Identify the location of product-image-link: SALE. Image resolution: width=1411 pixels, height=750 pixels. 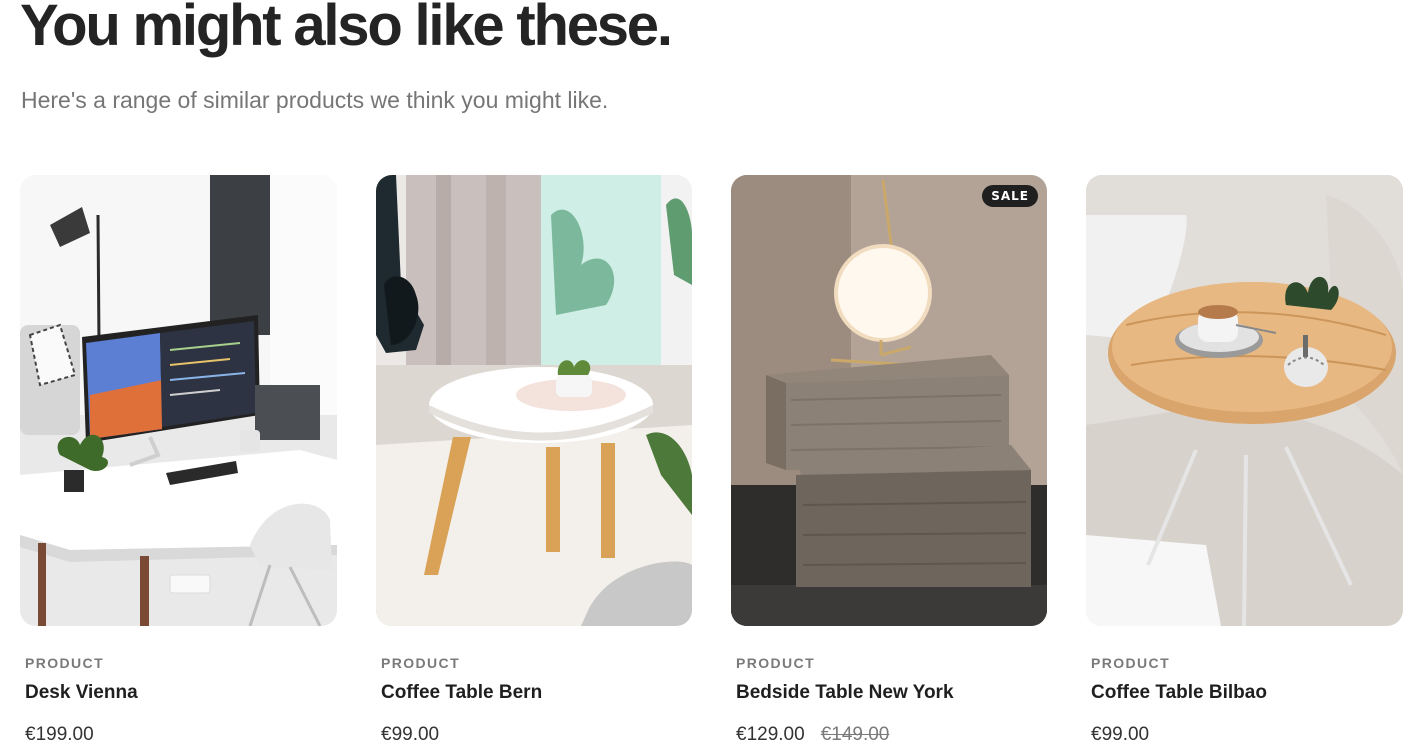
(889, 400).